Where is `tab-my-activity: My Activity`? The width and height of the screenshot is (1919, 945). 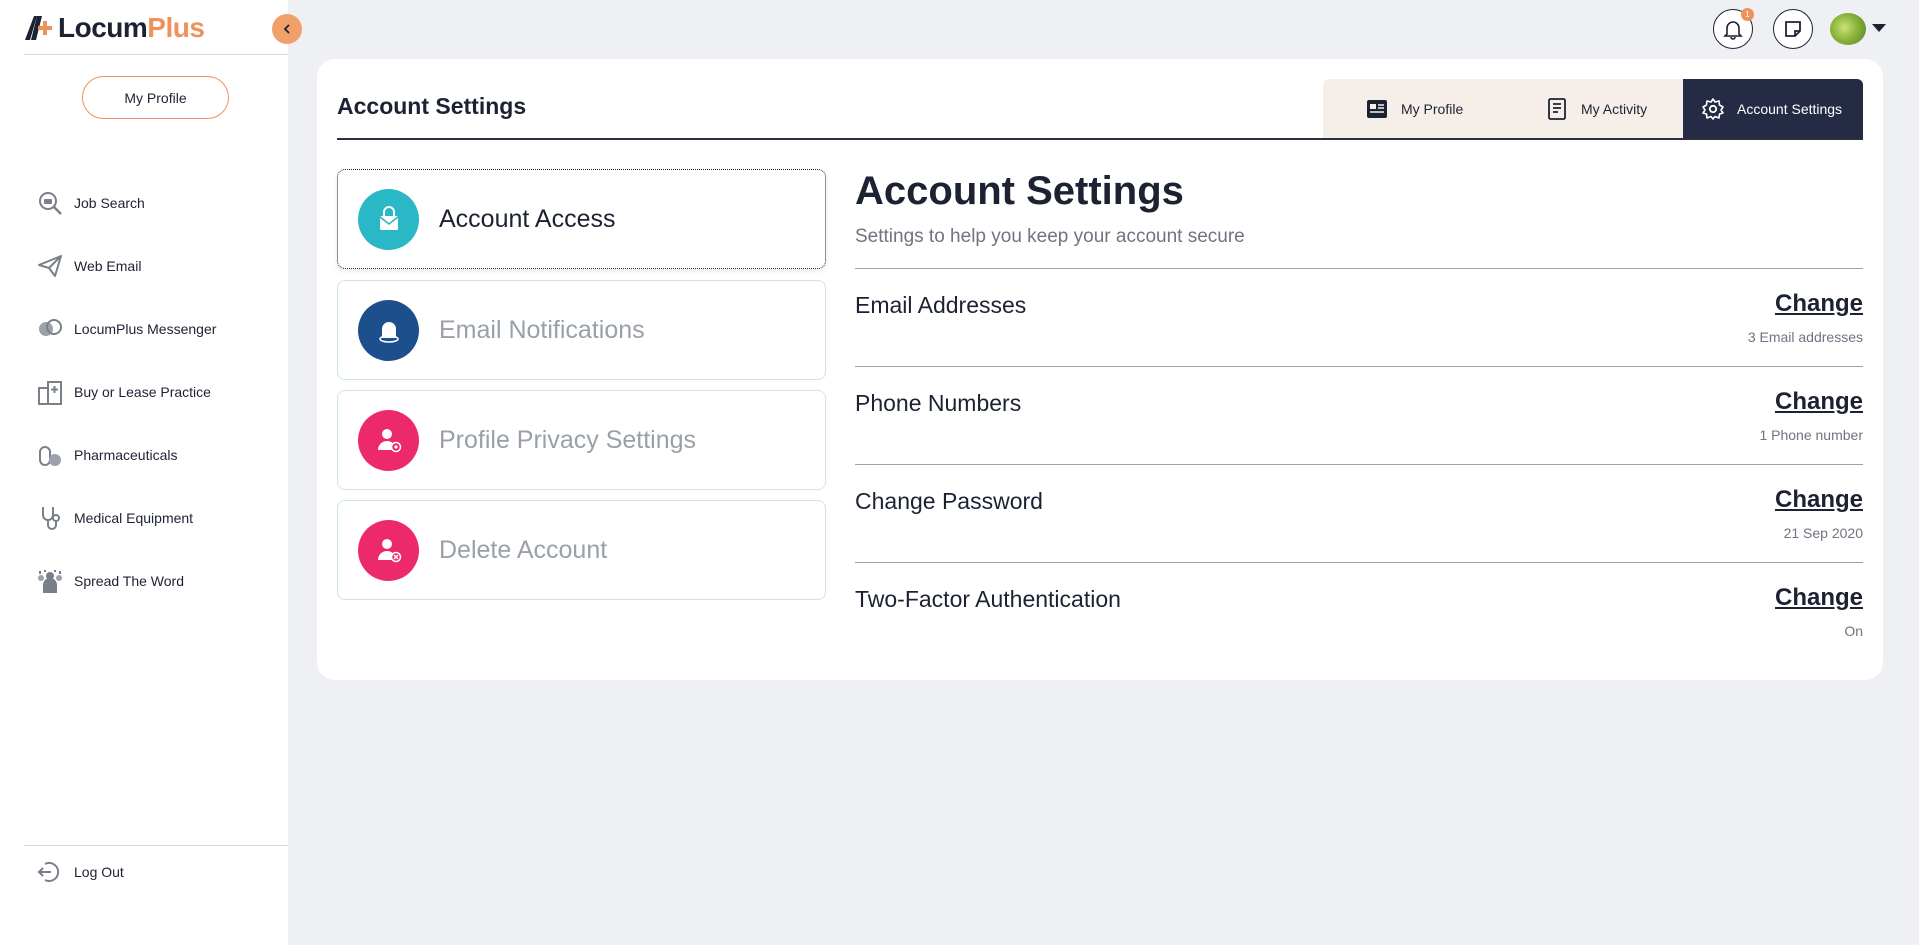 tab-my-activity: My Activity is located at coordinates (1593, 109).